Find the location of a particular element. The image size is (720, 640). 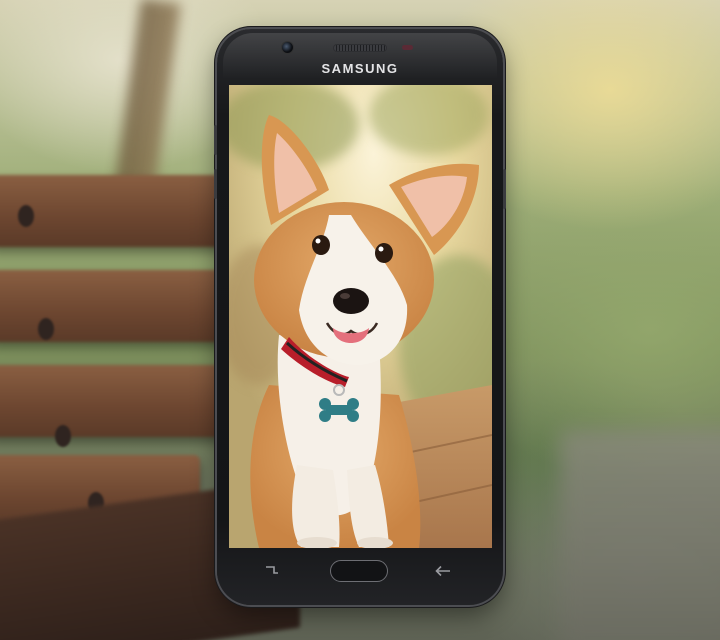

brand-logo: SAMSUNG is located at coordinates (360, 68).